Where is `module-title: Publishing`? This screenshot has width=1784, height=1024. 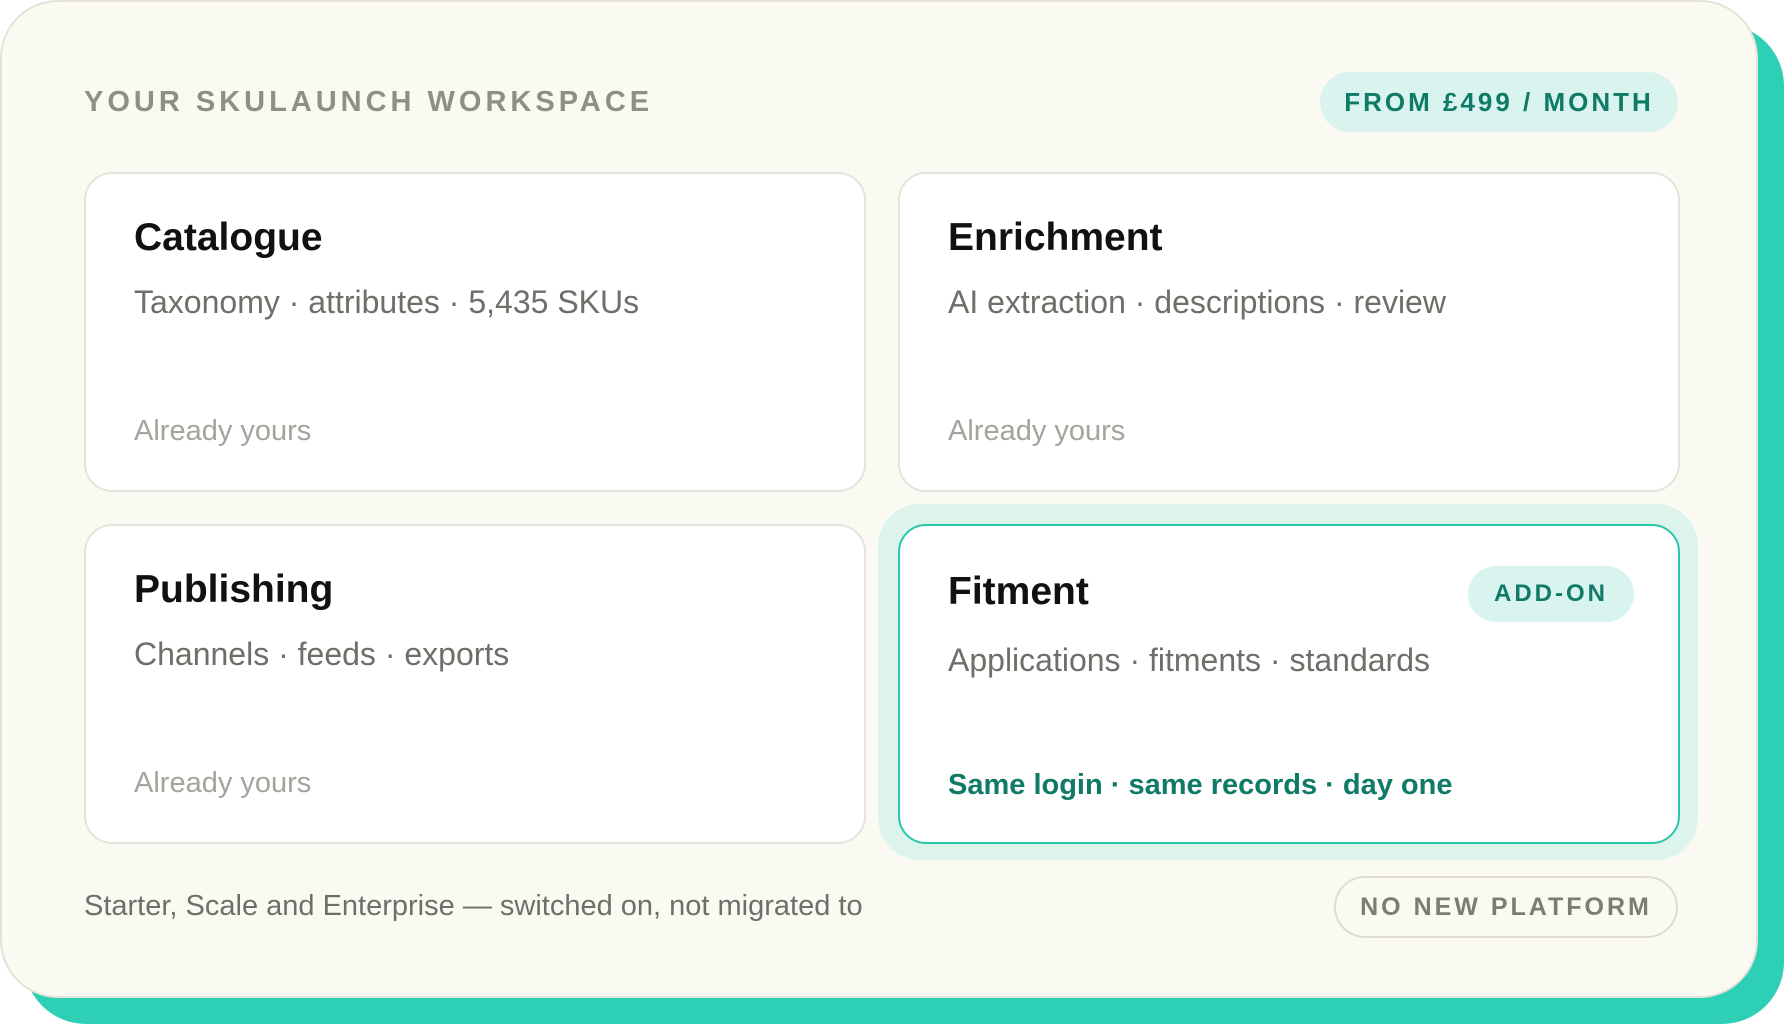 module-title: Publishing is located at coordinates (234, 589).